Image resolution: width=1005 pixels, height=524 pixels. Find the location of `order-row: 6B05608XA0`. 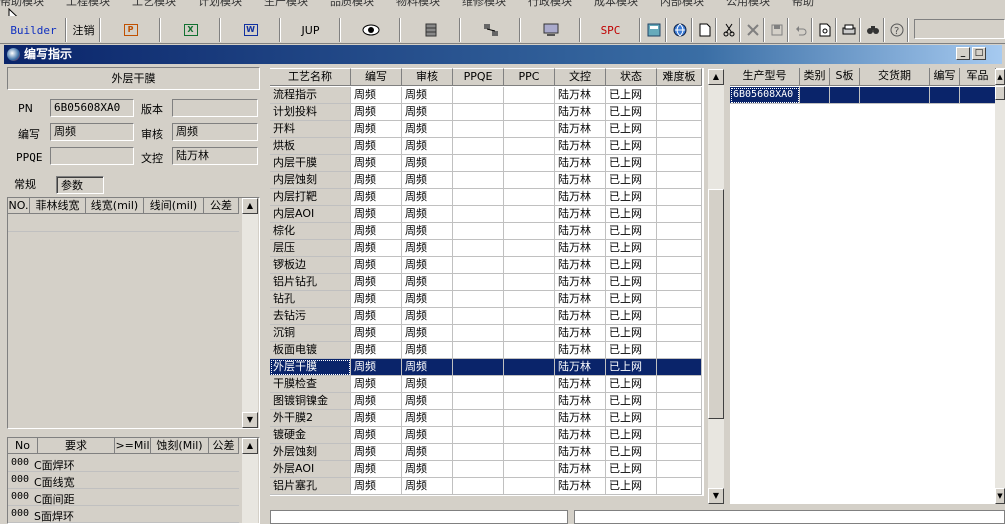

order-row: 6B05608XA0 is located at coordinates (863, 95).